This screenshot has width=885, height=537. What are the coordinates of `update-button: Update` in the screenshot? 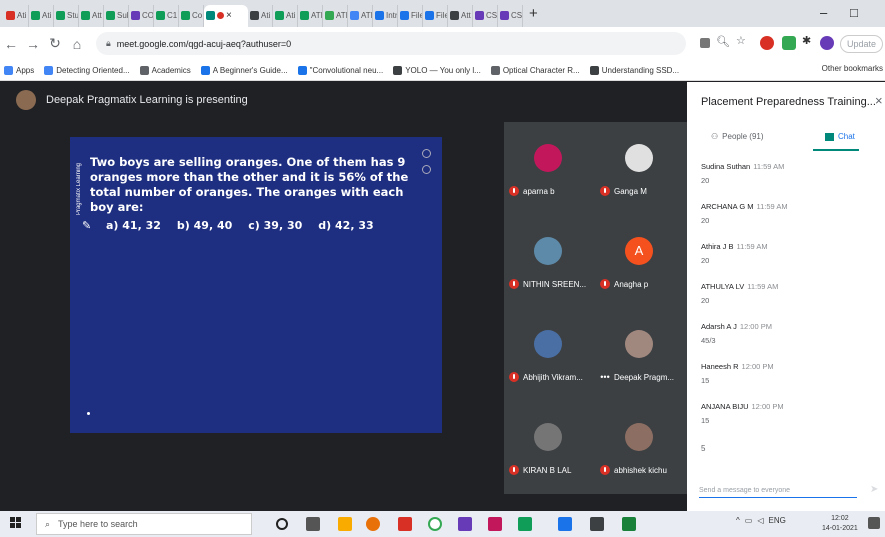 It's located at (862, 44).